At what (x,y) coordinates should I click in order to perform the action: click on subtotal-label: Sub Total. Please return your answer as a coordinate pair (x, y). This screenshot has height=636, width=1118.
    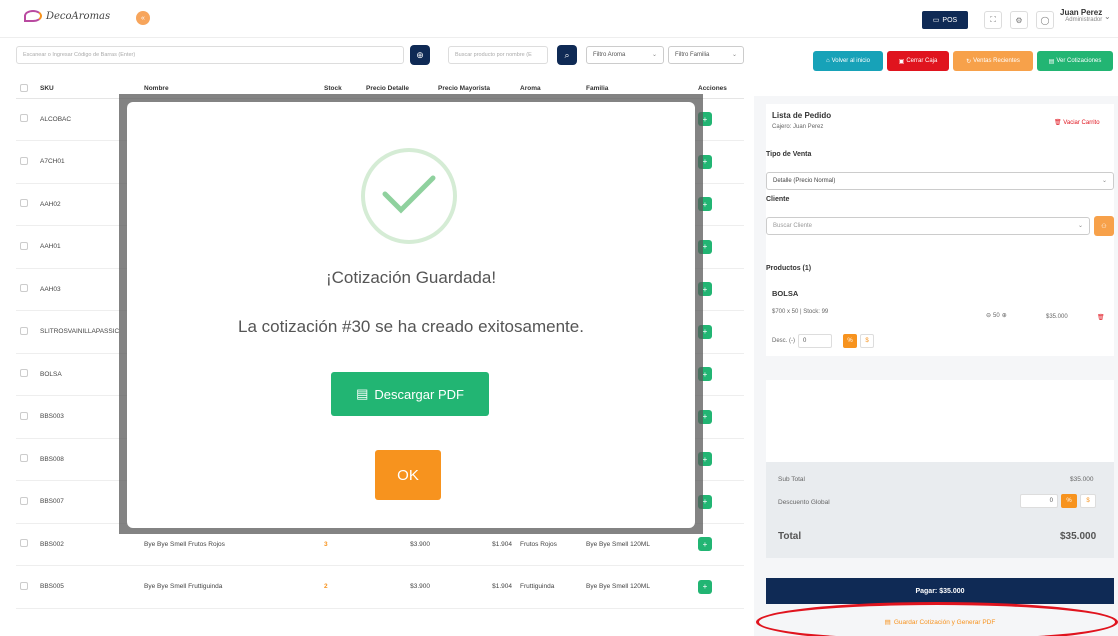
    Looking at the image, I should click on (791, 479).